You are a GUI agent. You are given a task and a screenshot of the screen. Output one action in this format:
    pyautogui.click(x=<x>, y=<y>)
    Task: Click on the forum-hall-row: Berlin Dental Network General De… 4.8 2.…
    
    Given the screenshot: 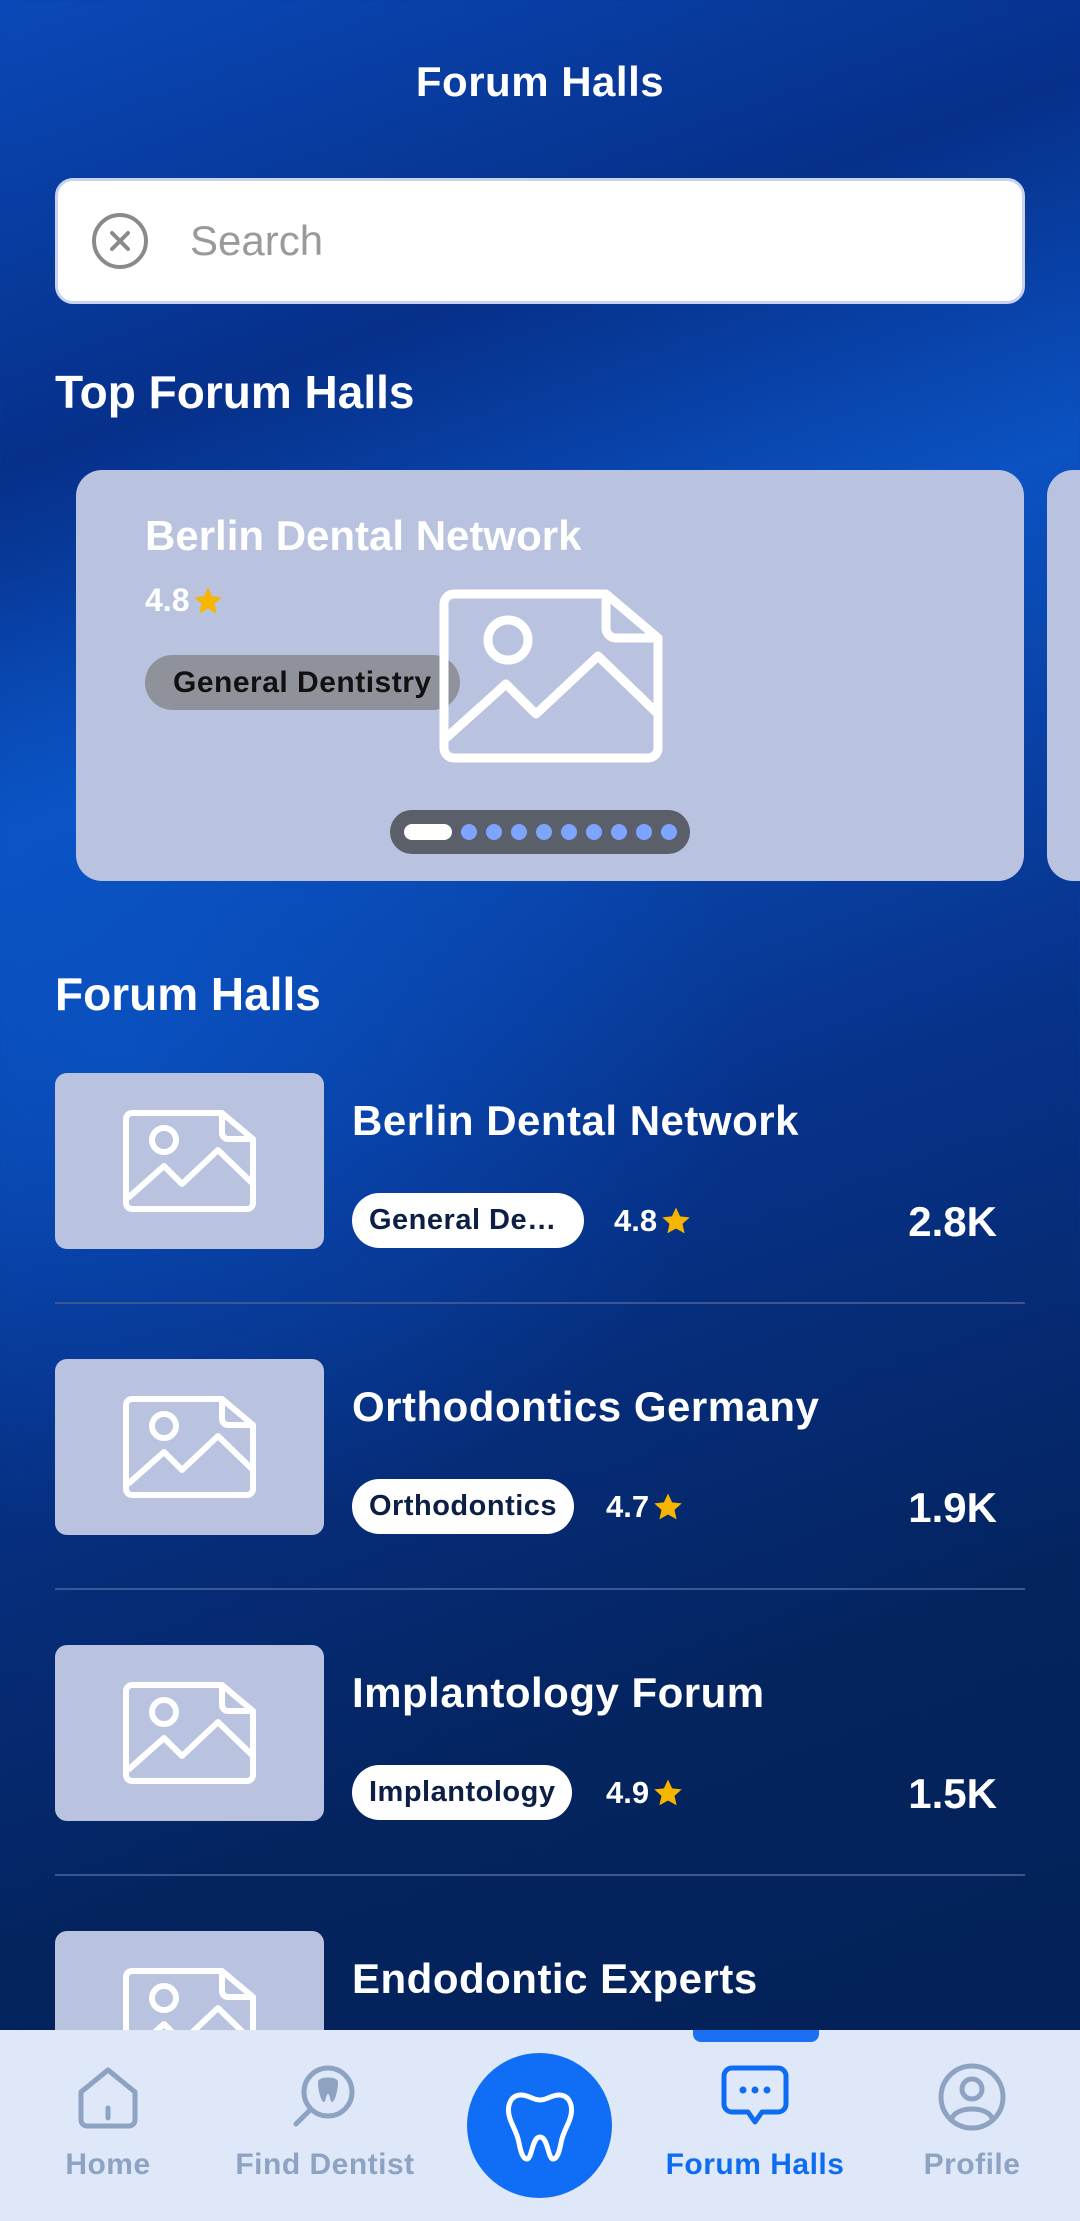 What is the action you would take?
    pyautogui.click(x=540, y=1161)
    